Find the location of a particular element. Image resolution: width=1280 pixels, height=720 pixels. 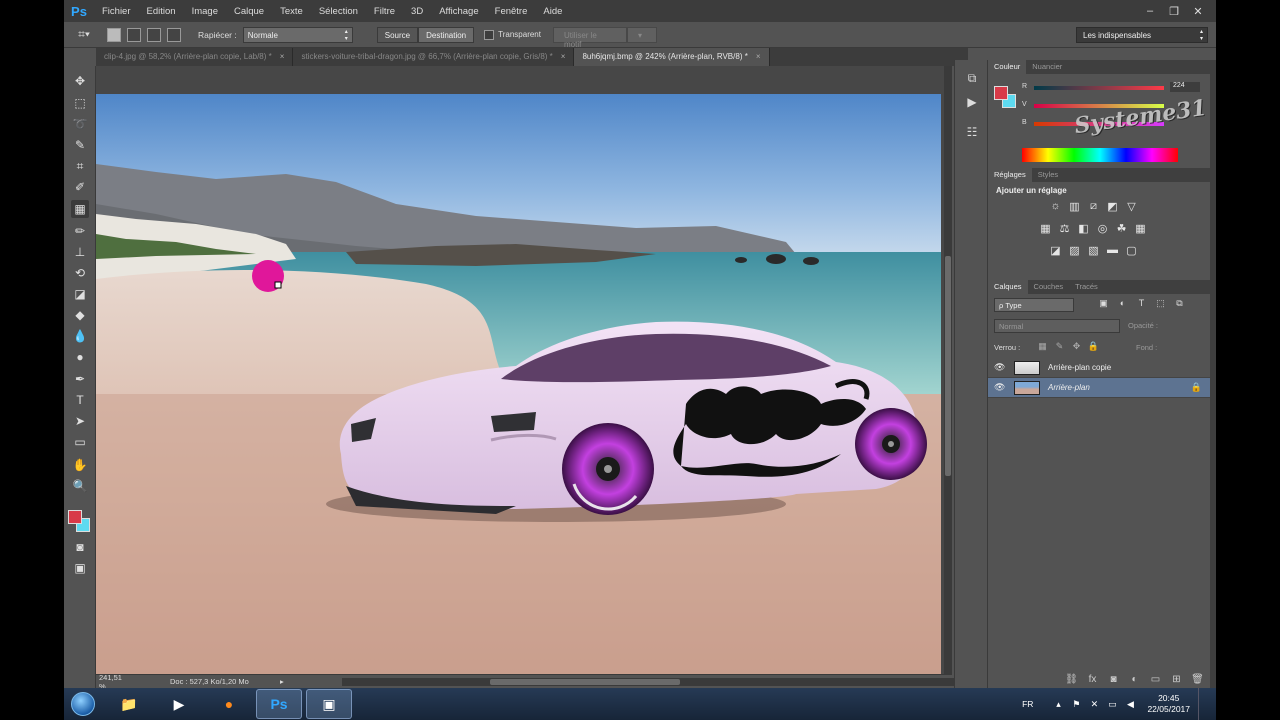

tab-traces: Tracés is located at coordinates (1086, 287).